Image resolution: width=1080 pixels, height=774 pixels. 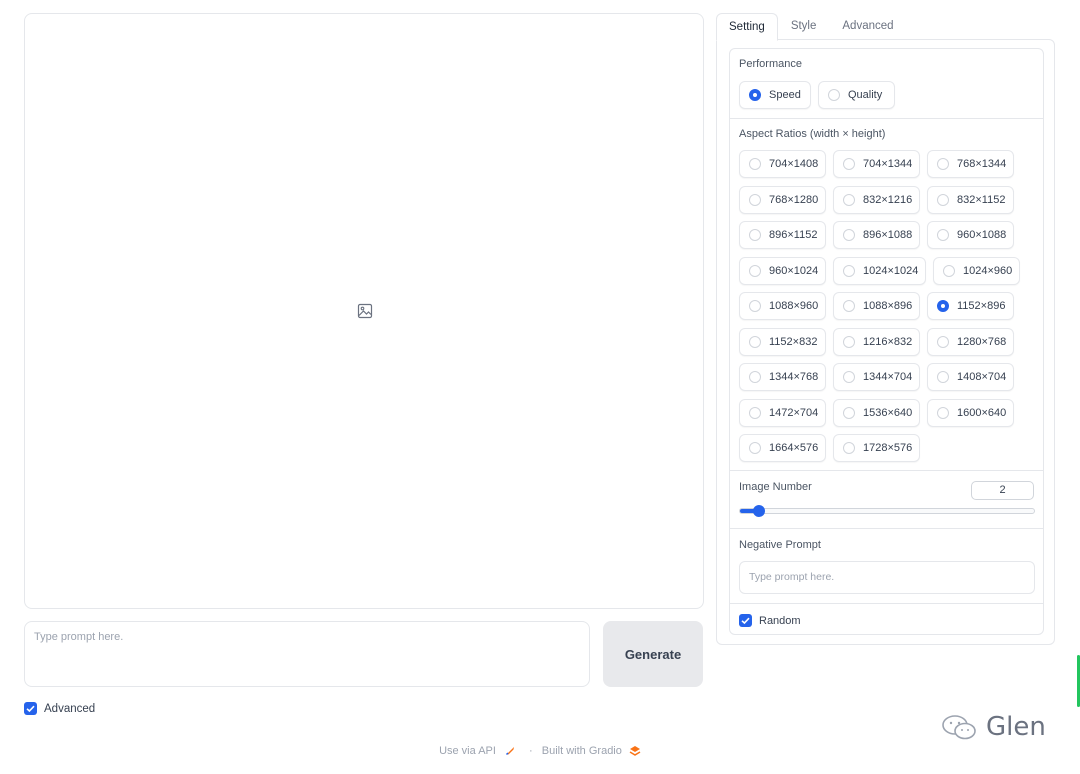 I want to click on image-number-label: Image Number, so click(x=775, y=487).